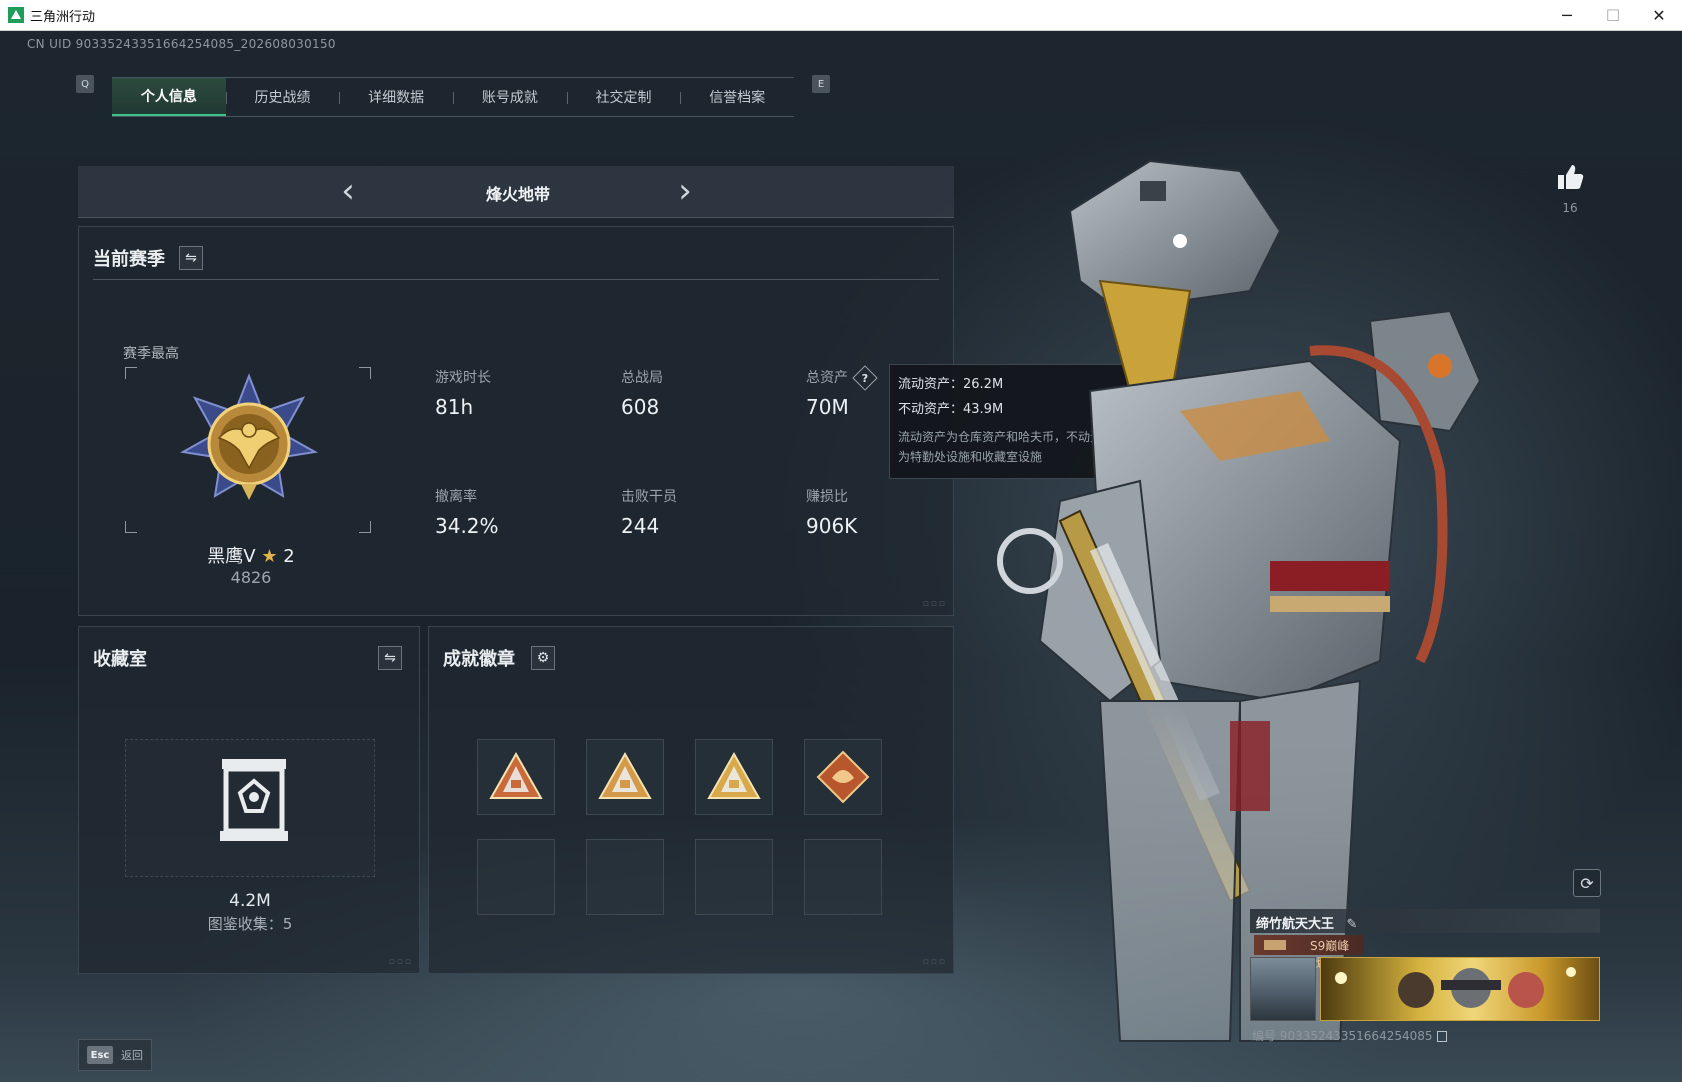 The width and height of the screenshot is (1682, 1082). Describe the element at coordinates (115, 1055) in the screenshot. I see `back-button: Esc 返回` at that location.